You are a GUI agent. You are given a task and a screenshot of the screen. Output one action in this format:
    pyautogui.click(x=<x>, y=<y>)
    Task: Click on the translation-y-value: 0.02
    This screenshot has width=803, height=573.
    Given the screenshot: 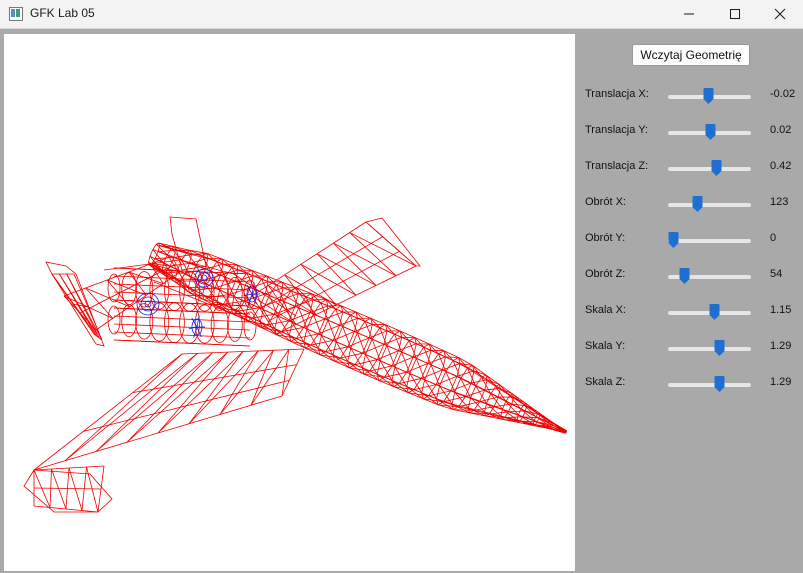 What is the action you would take?
    pyautogui.click(x=781, y=130)
    